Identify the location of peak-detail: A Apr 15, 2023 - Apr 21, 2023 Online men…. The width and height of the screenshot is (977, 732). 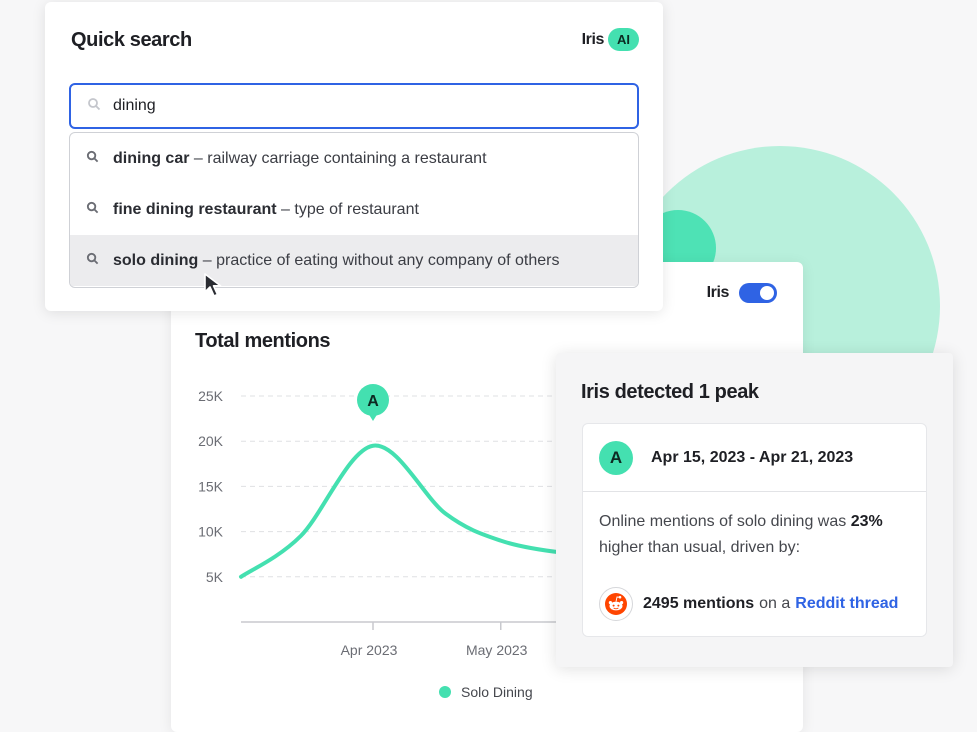
(754, 530).